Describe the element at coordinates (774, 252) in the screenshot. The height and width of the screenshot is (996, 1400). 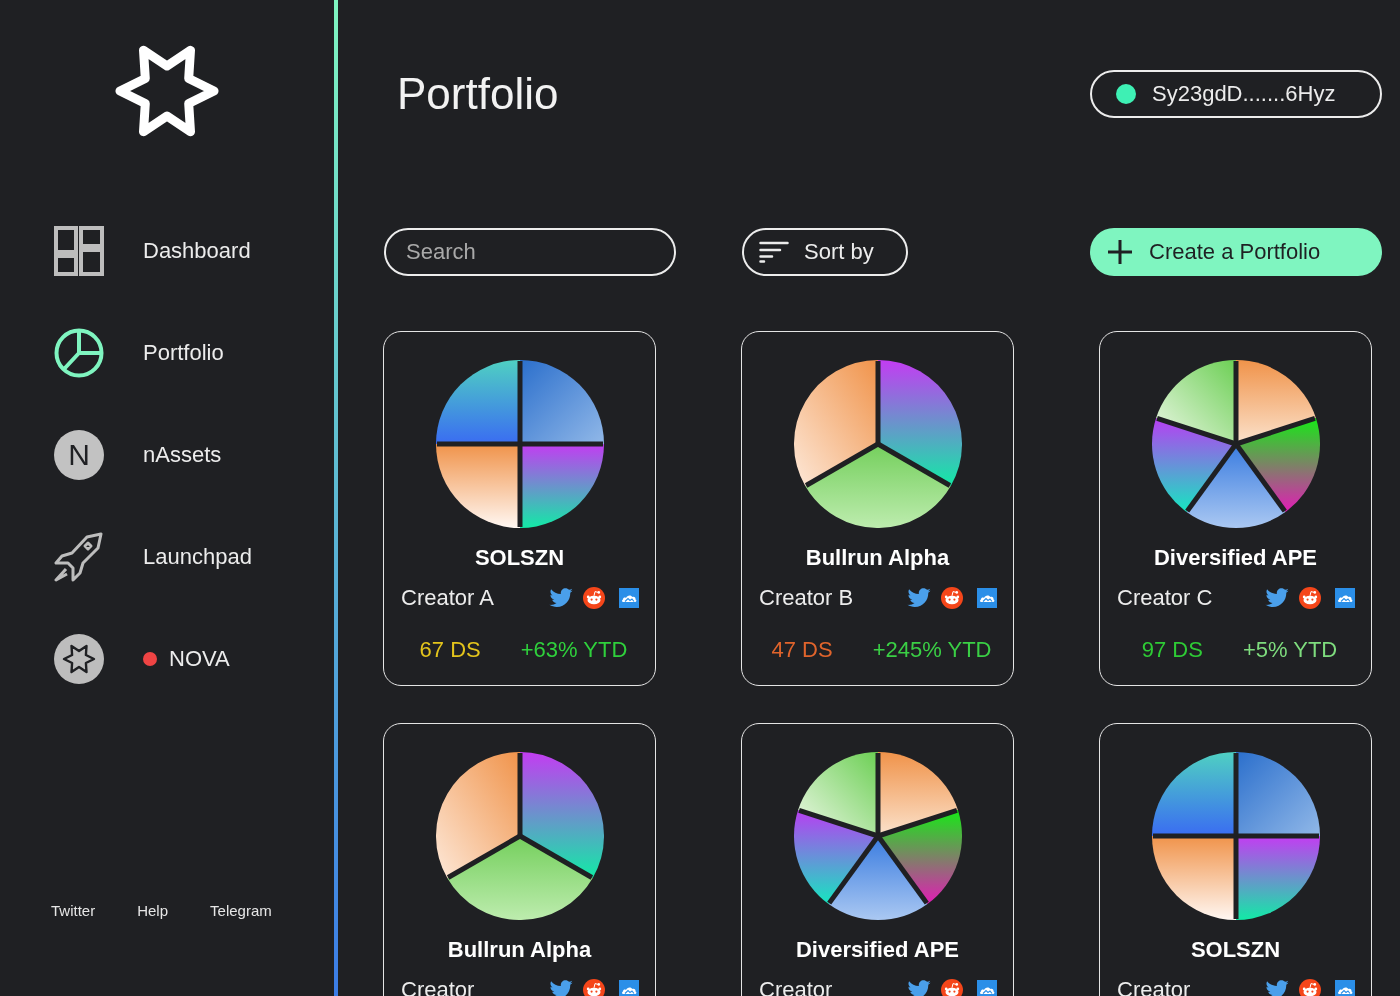
I see `sort-lines-icon` at that location.